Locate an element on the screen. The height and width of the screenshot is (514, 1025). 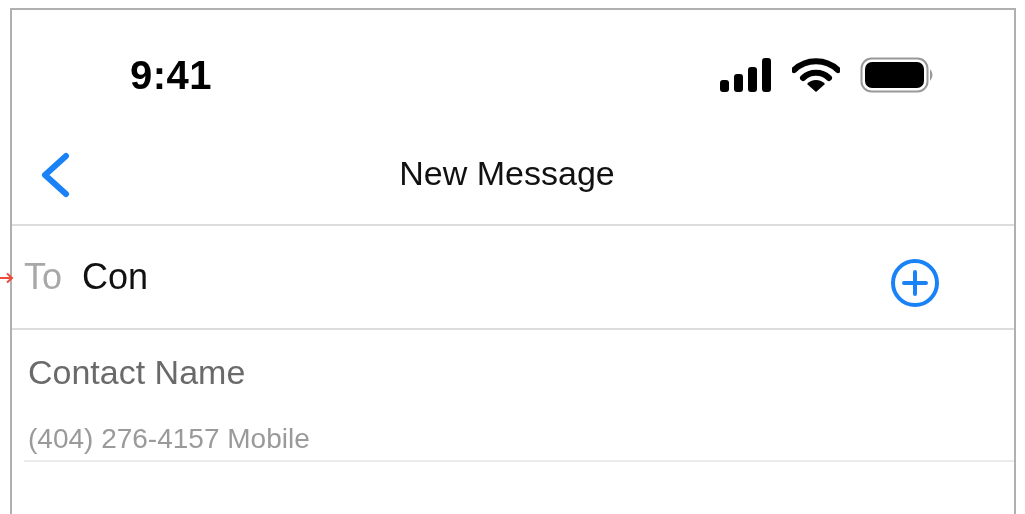
plus-circle-icon is located at coordinates (915, 283).